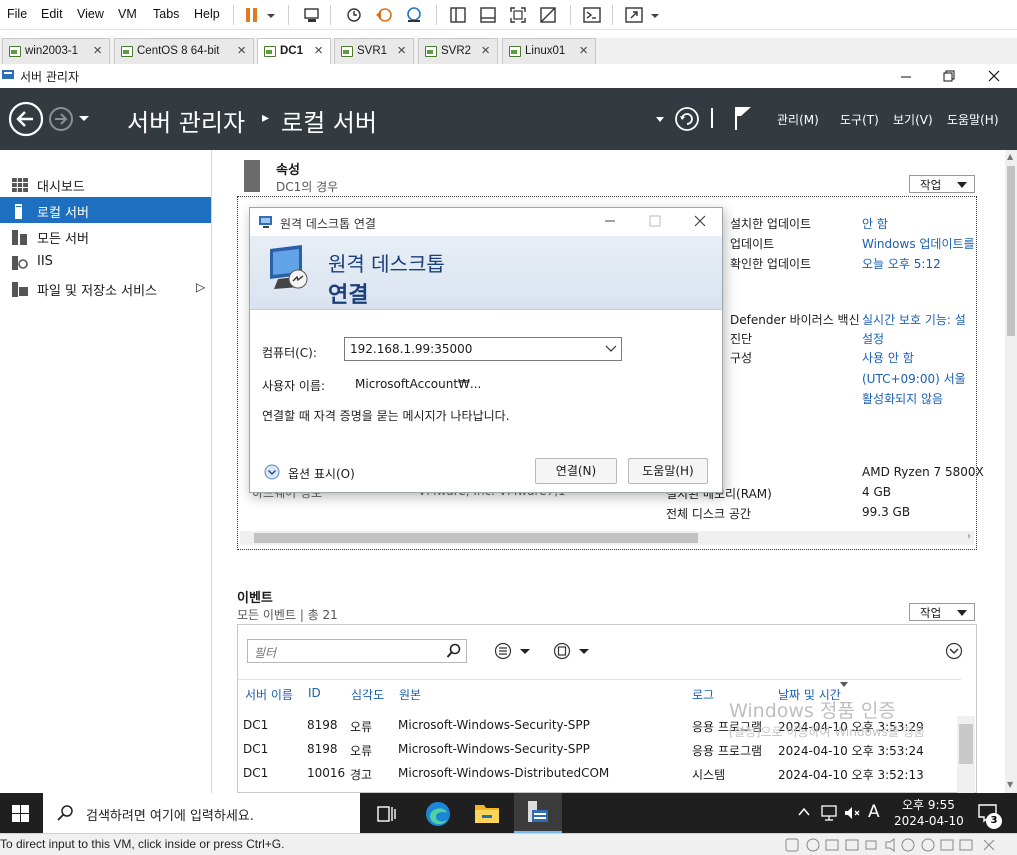  Describe the element at coordinates (438, 814) in the screenshot. I see `edge-icon` at that location.